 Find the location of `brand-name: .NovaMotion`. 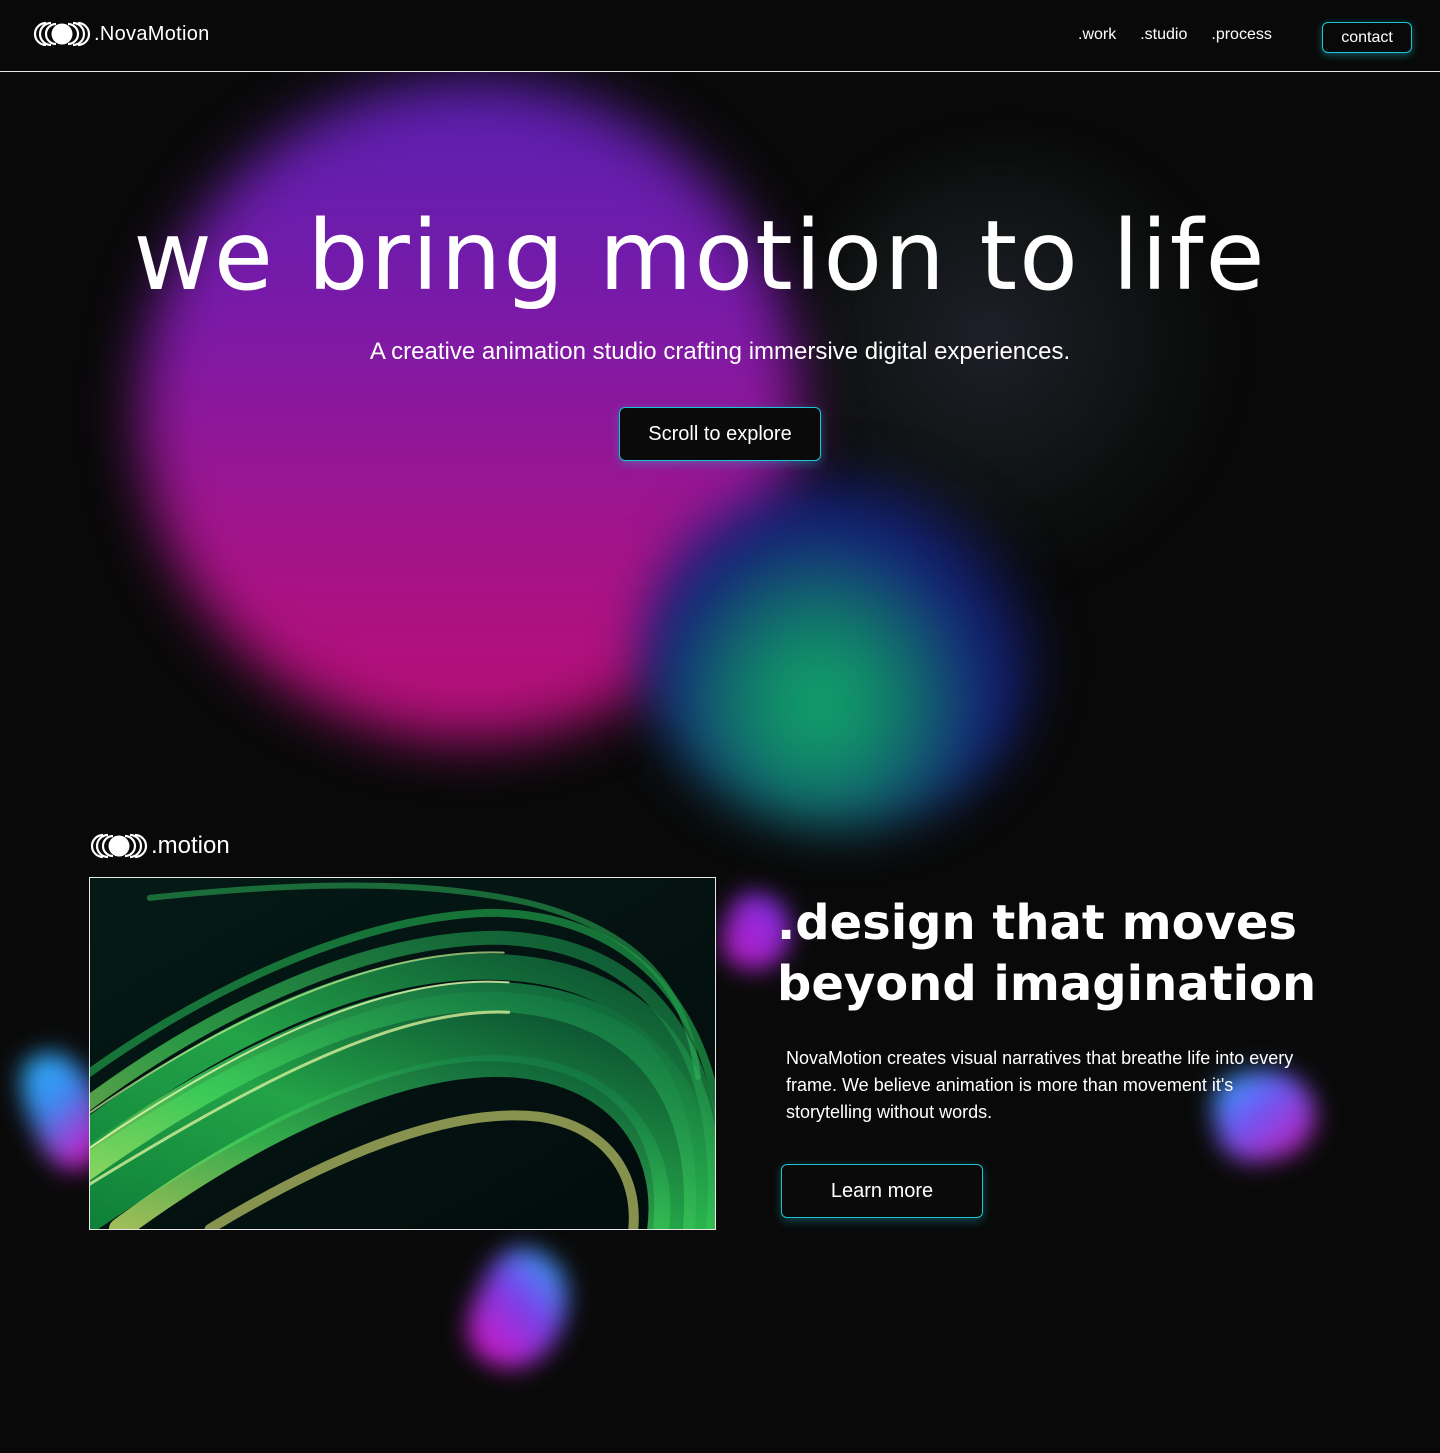

brand-name: .NovaMotion is located at coordinates (152, 33).